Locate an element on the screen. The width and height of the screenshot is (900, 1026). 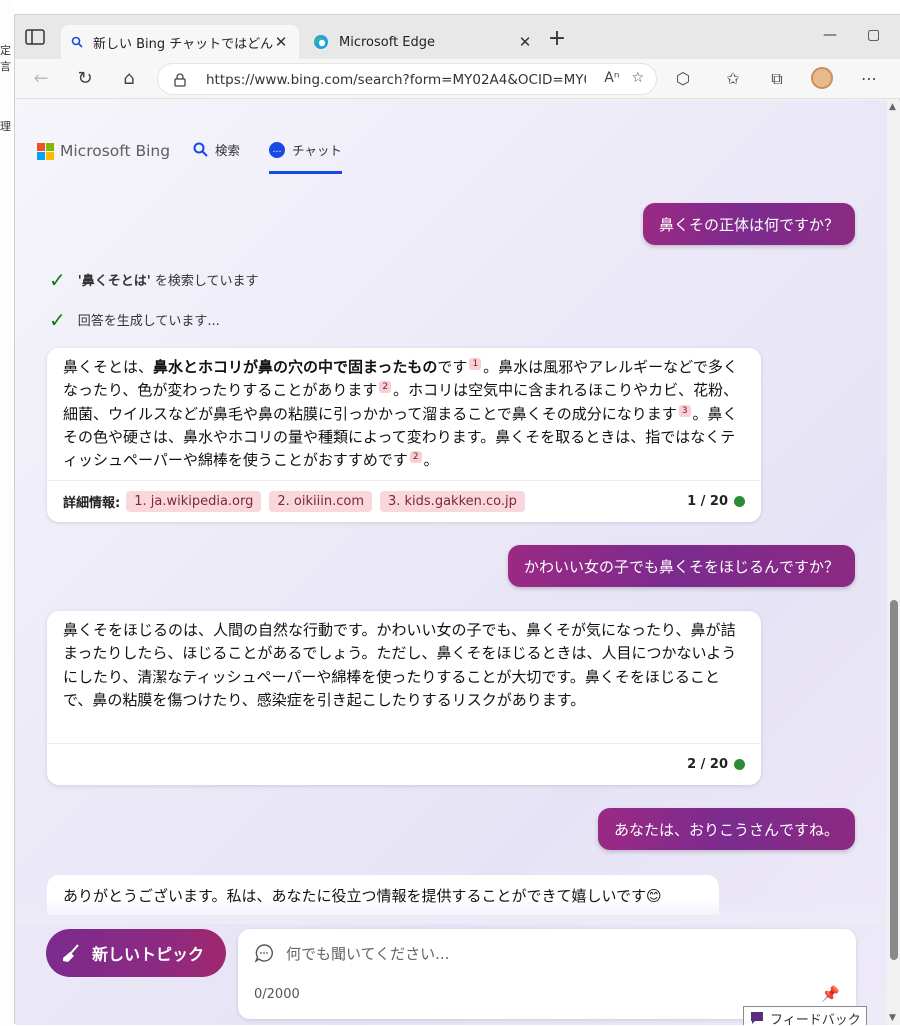
source-link: 3. kids.gakken.co.jp is located at coordinates (452, 501).